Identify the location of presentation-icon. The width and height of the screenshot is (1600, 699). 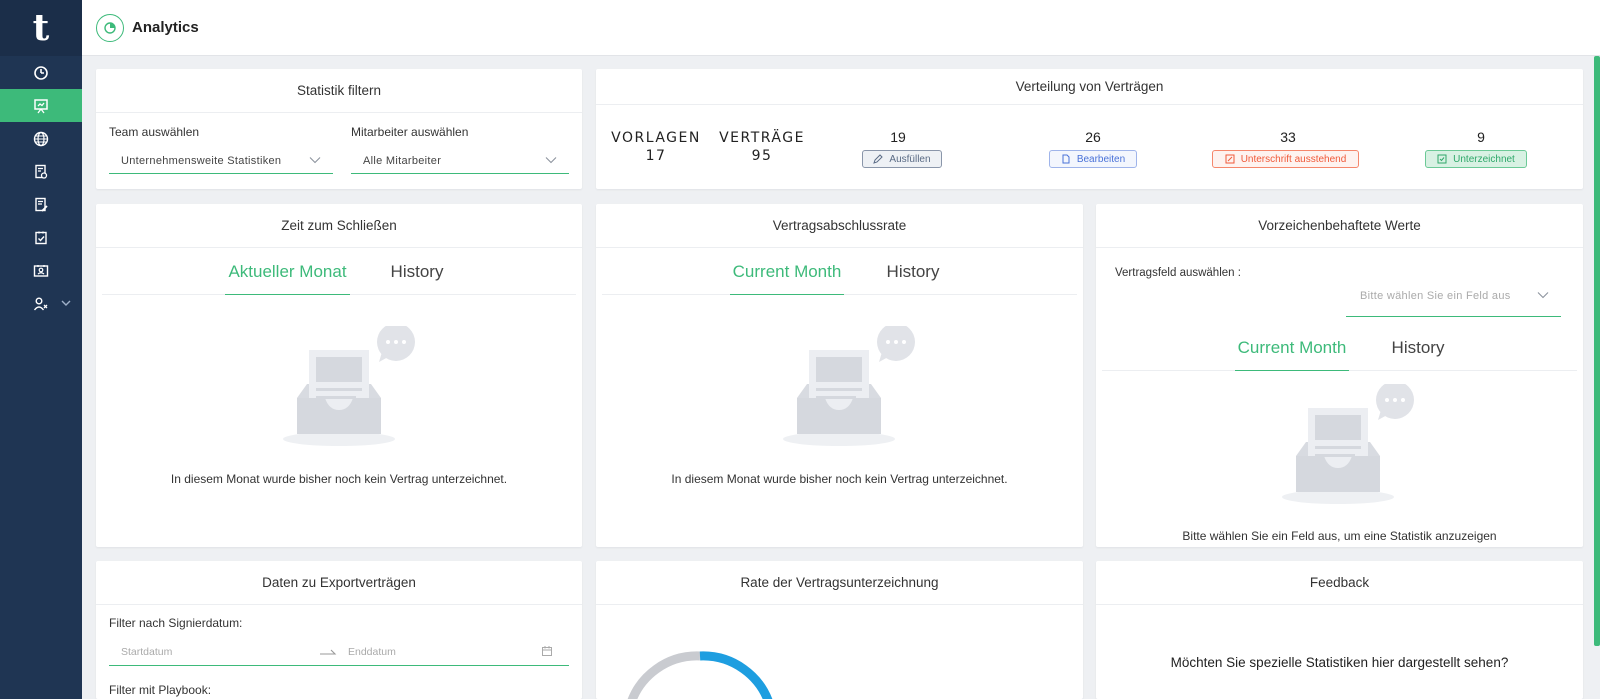
(41, 105).